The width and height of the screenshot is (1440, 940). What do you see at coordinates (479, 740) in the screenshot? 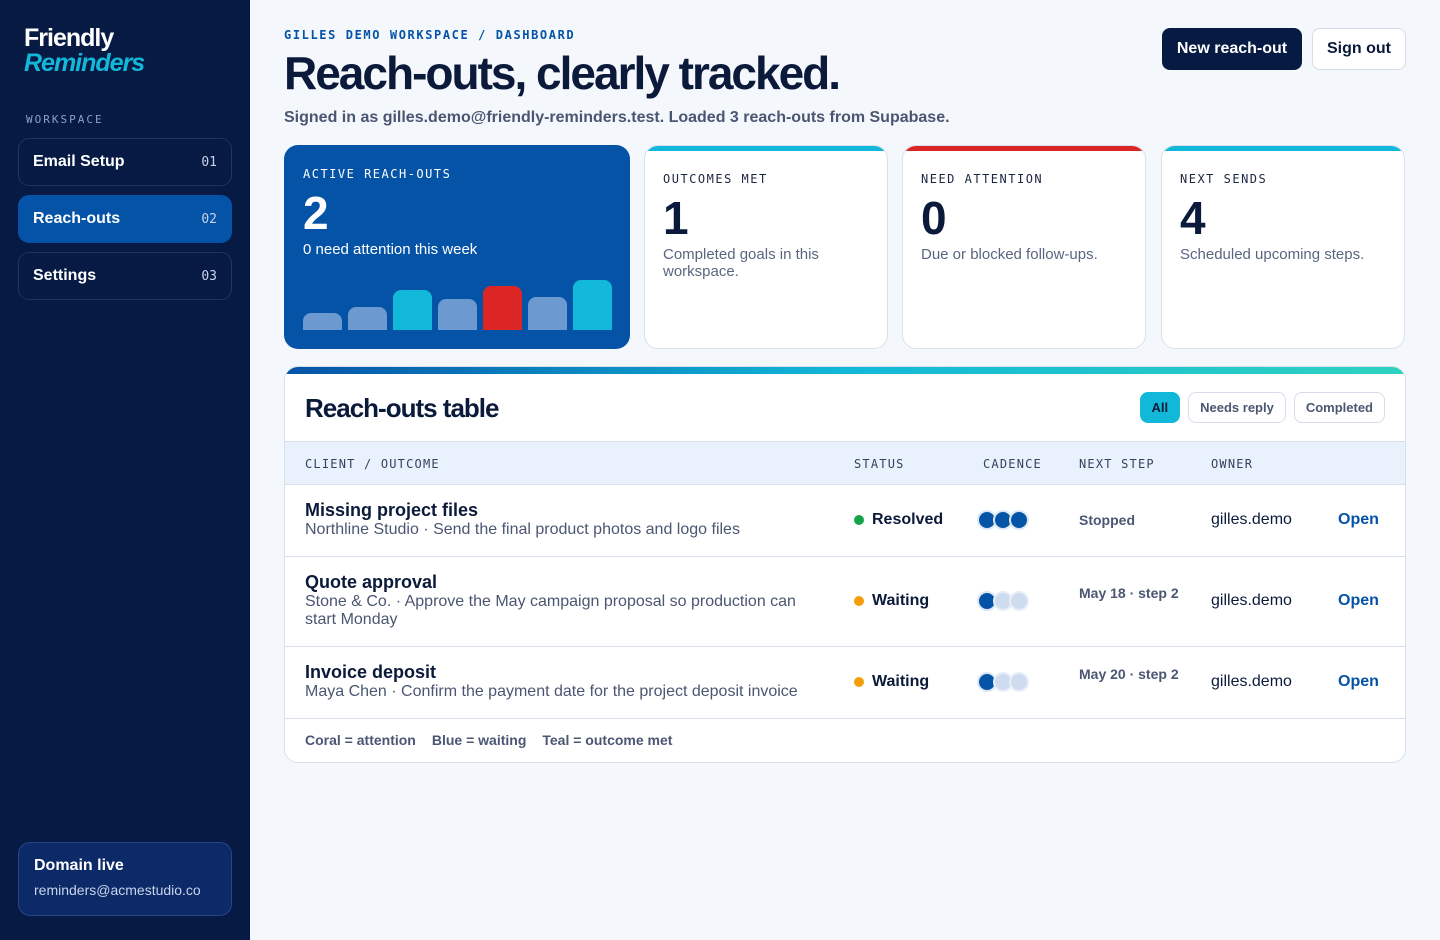
I see `legend-item: Blue = waiting` at bounding box center [479, 740].